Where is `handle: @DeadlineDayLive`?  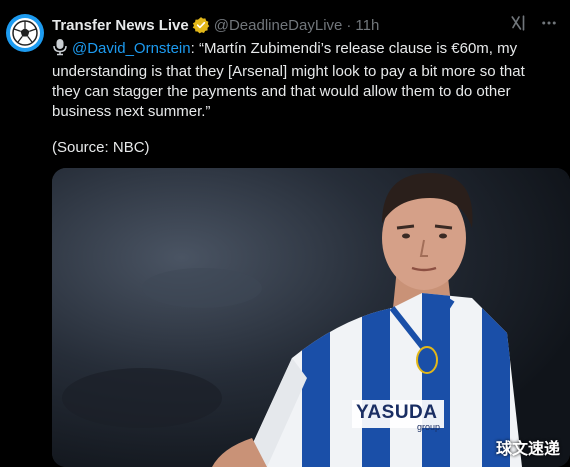
handle: @DeadlineDayLive is located at coordinates (278, 25).